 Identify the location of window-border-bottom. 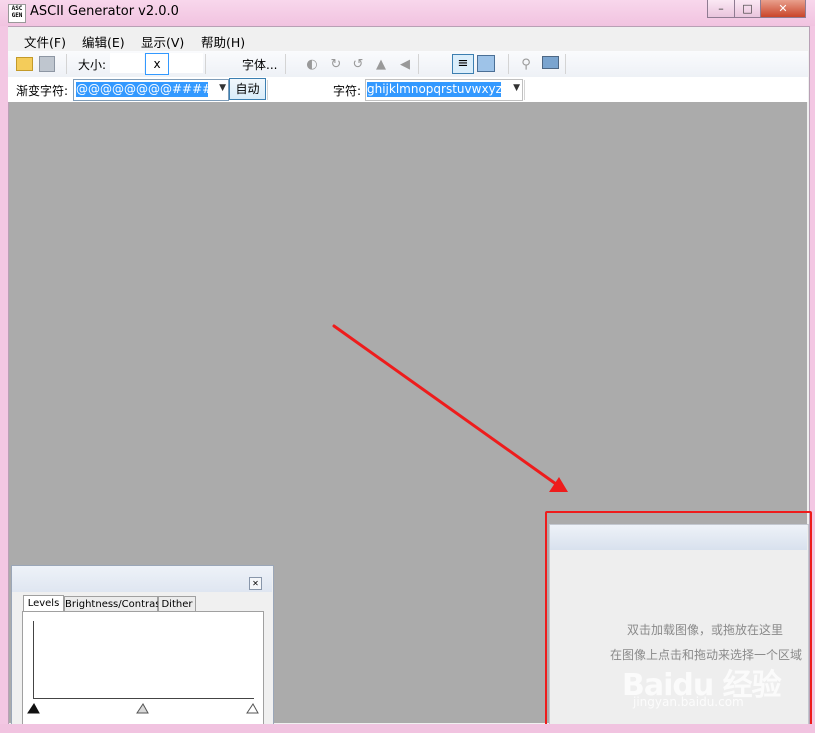
(407, 728).